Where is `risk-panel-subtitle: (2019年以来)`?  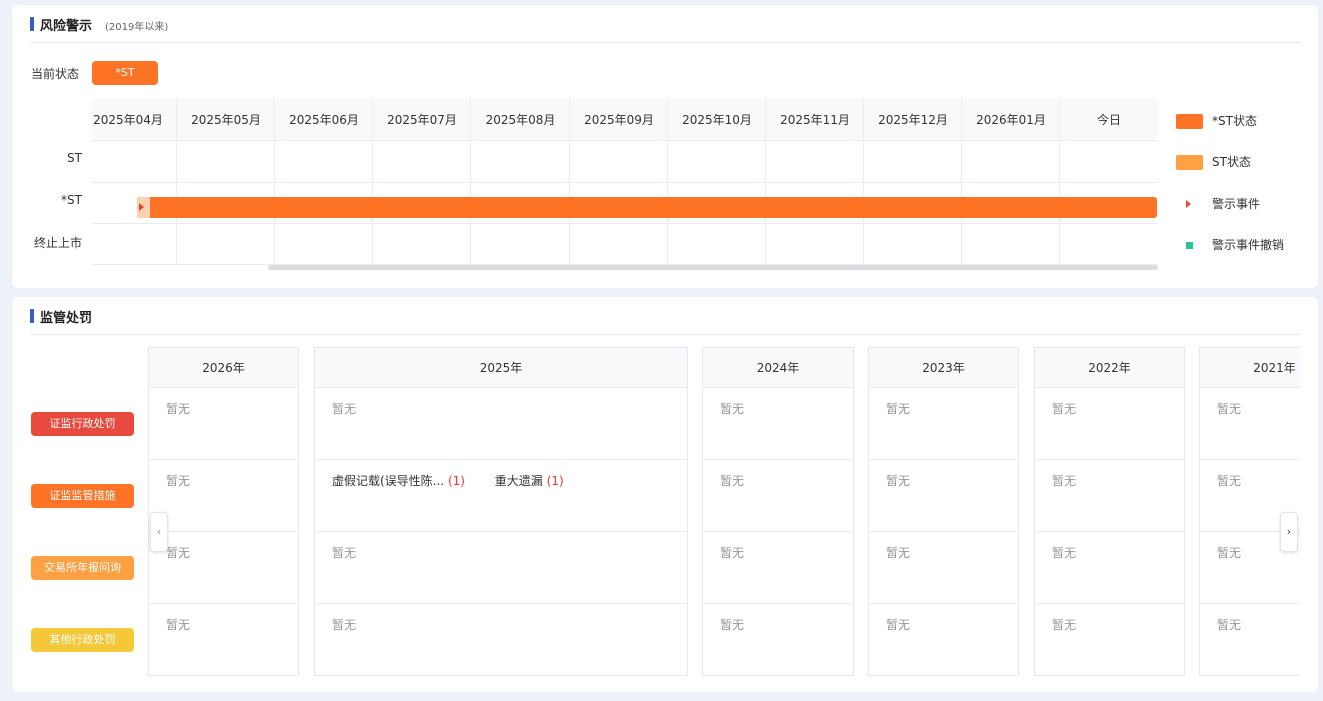 risk-panel-subtitle: (2019年以来) is located at coordinates (137, 27).